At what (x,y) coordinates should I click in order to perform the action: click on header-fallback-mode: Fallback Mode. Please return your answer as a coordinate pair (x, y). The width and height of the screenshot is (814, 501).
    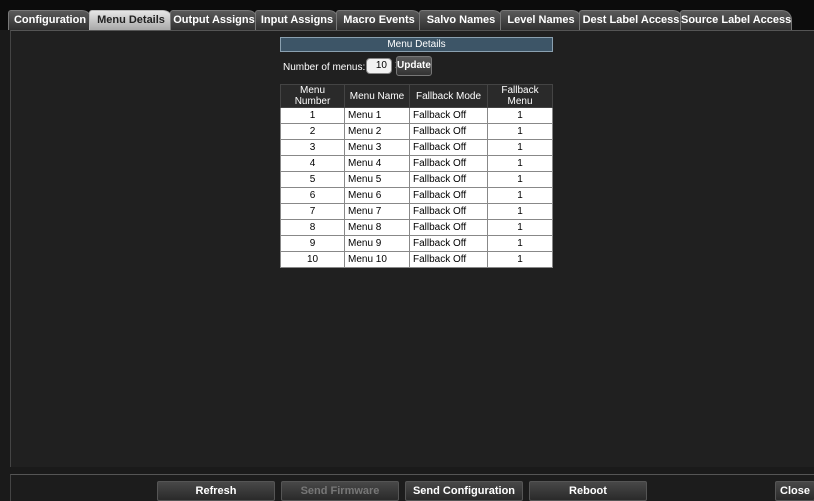
    Looking at the image, I should click on (448, 96).